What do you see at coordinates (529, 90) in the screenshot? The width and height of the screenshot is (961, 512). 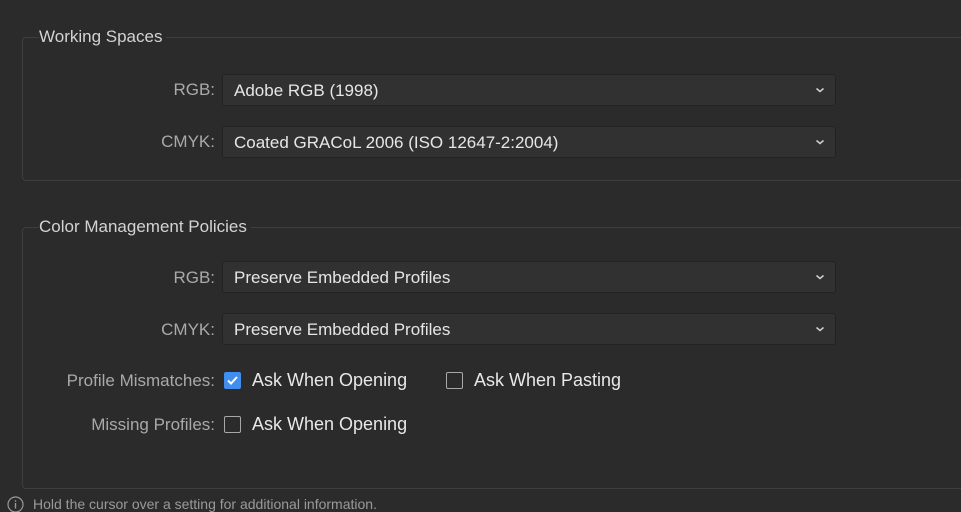 I see `working-rgb-select: Adobe RGB (1998)` at bounding box center [529, 90].